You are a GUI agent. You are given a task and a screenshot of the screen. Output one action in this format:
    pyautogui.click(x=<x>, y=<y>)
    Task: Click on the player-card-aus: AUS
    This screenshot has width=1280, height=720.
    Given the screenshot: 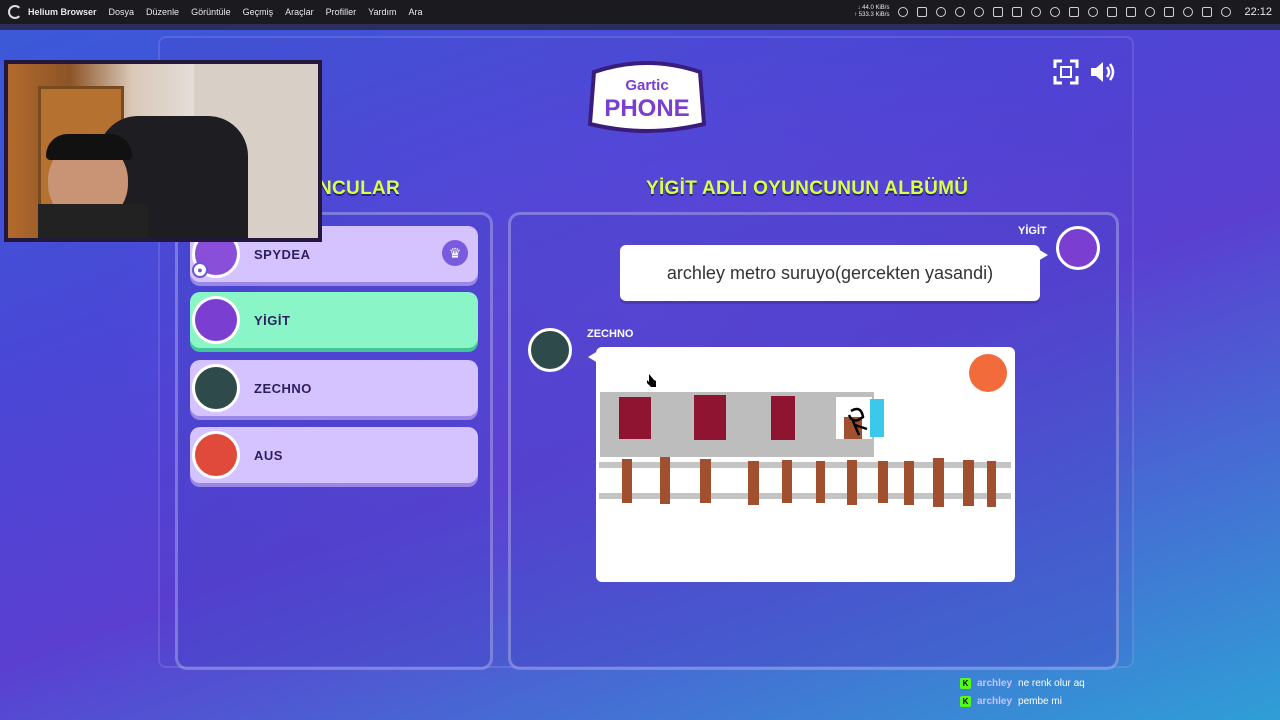 What is the action you would take?
    pyautogui.click(x=334, y=455)
    